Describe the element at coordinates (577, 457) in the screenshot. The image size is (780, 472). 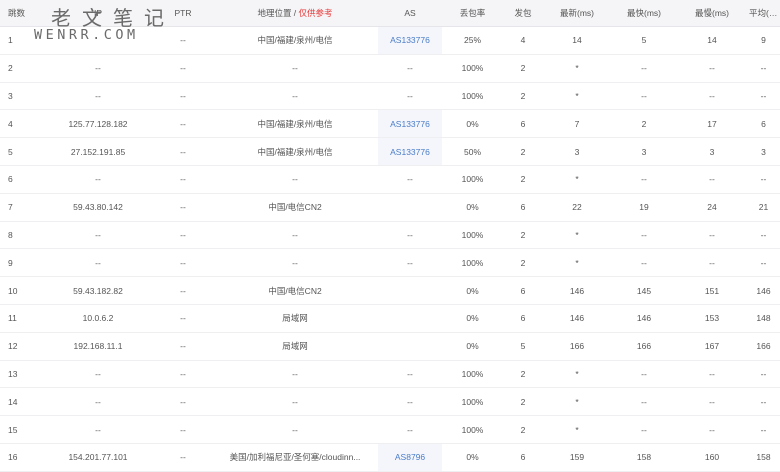
I see `cell-last: 159` at that location.